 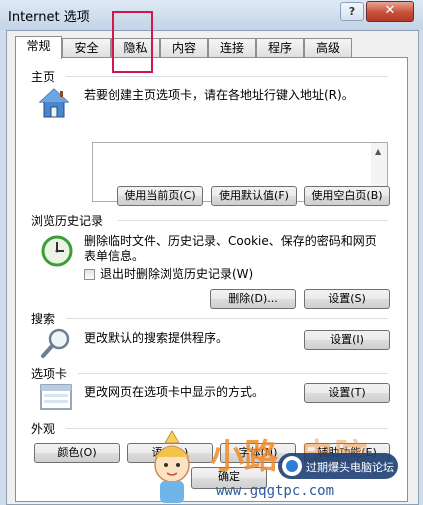 I want to click on forum-badge-text: 过期爆头电脑论坛, so click(x=350, y=467).